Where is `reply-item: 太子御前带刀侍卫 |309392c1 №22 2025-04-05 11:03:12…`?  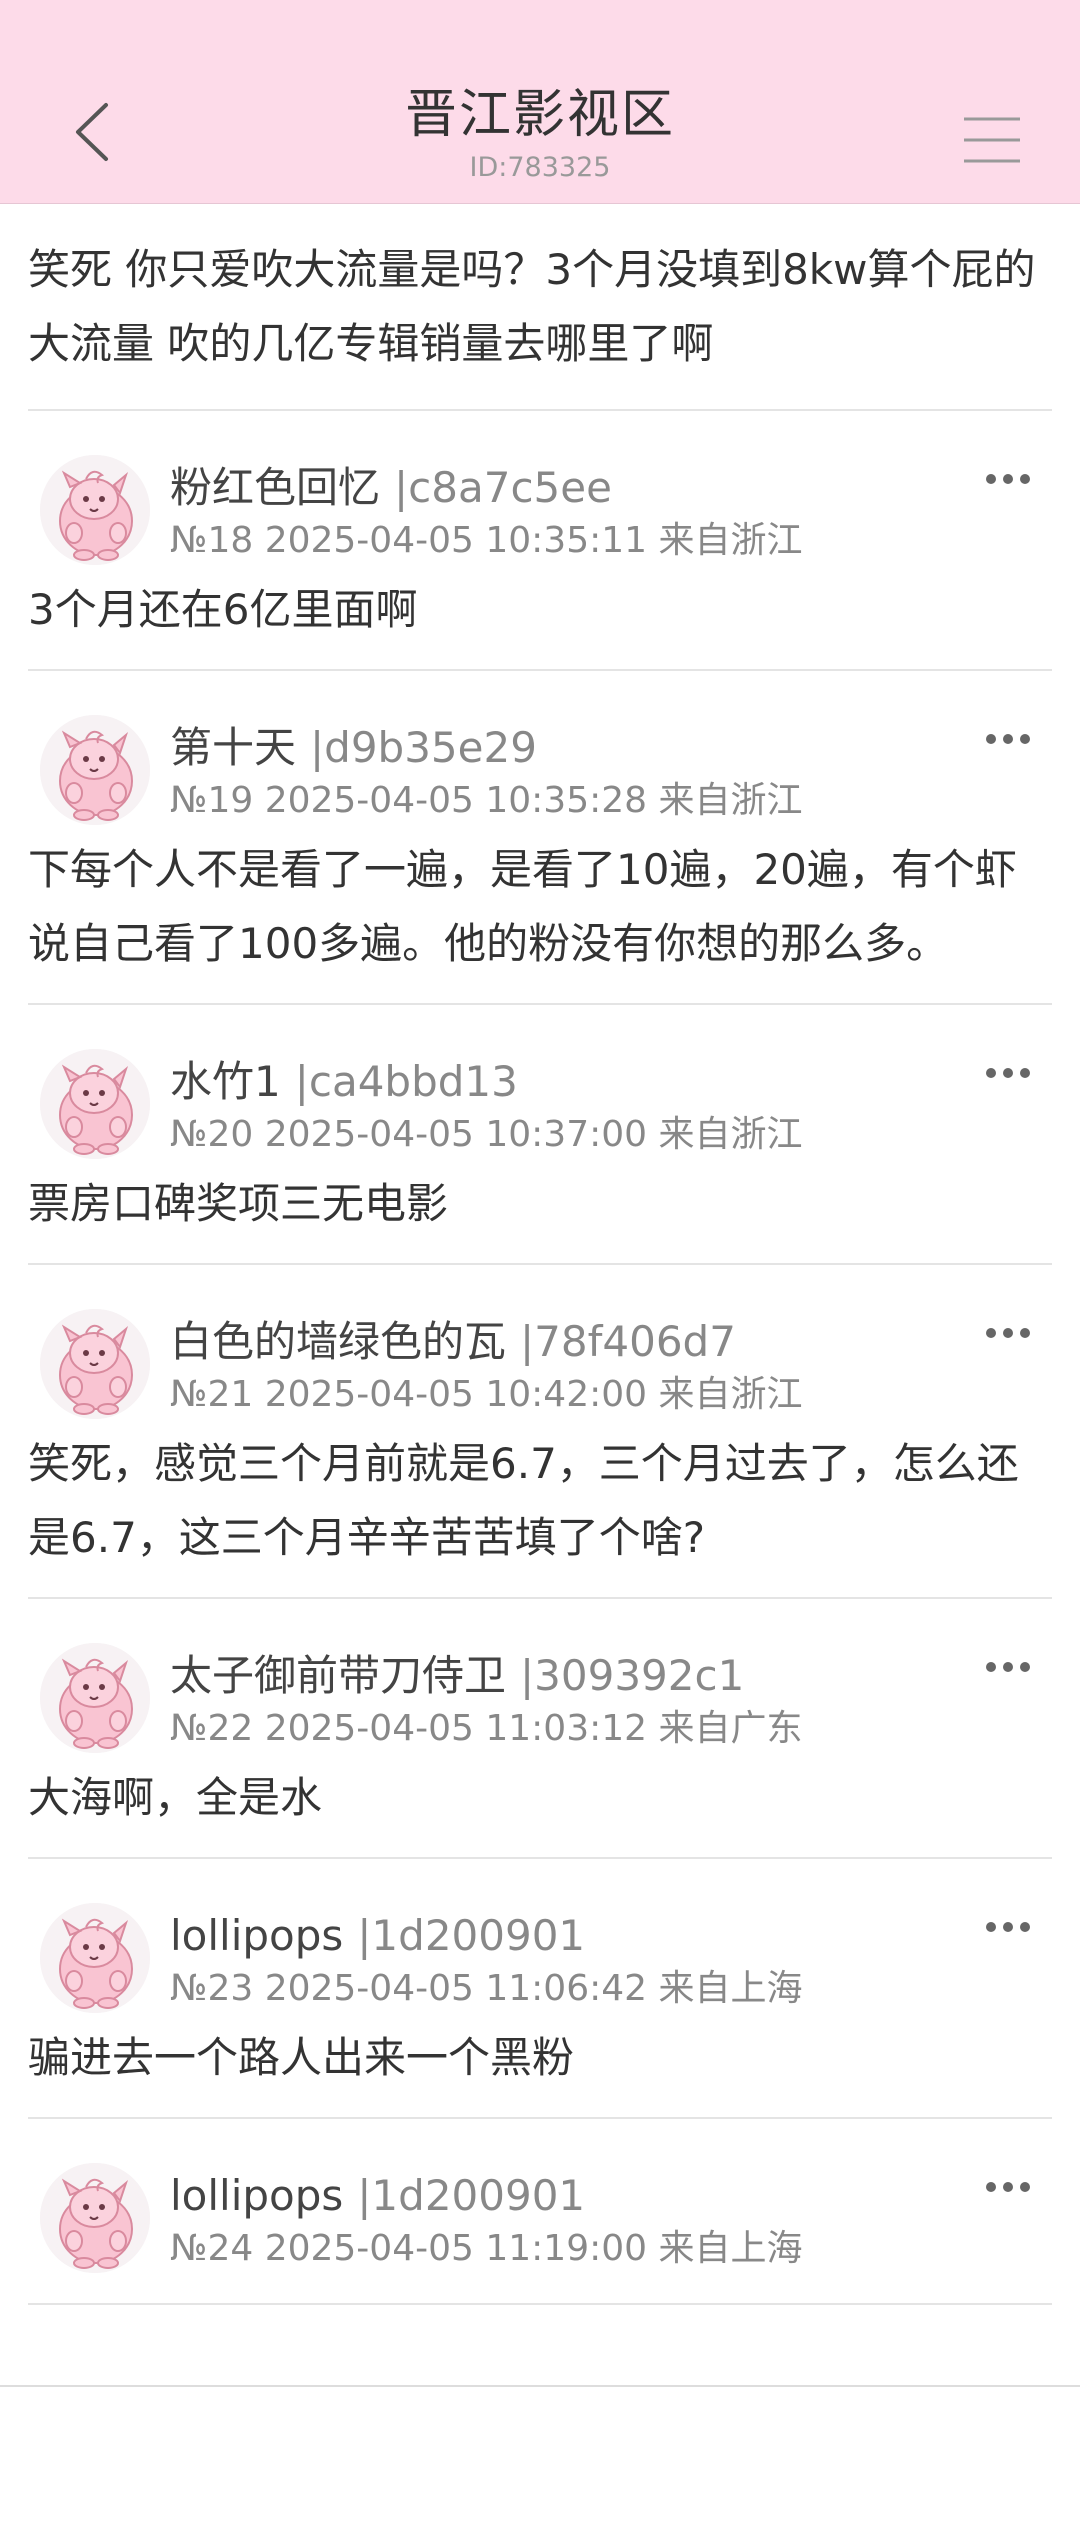 reply-item: 太子御前带刀侍卫 |309392c1 №22 2025-04-05 11:03:12… is located at coordinates (540, 1729).